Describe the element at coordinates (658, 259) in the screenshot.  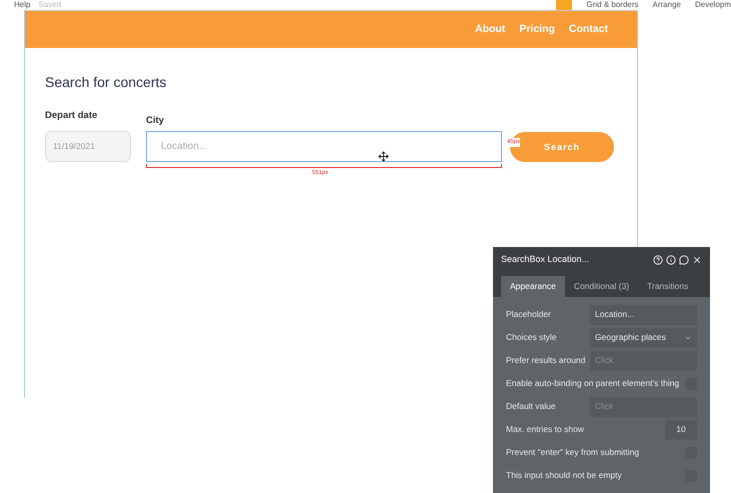
I see `help-icon` at that location.